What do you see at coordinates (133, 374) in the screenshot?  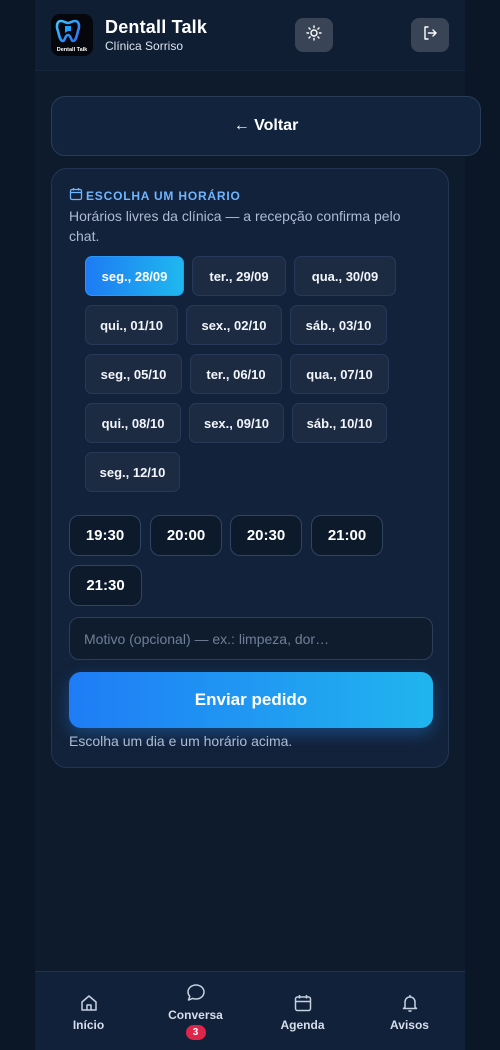 I see `date-chip: seg., 05/10` at bounding box center [133, 374].